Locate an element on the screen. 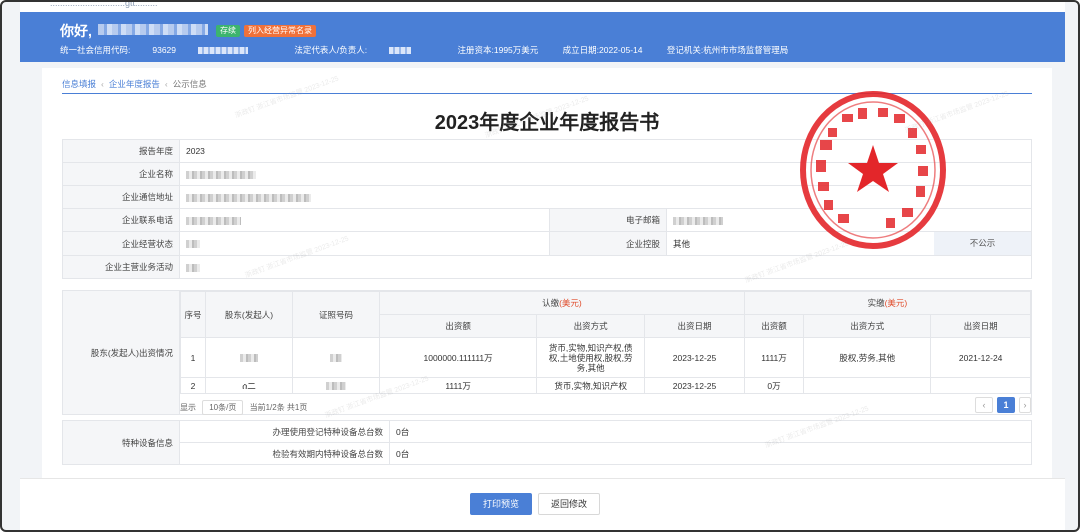  holding-label: 企业控股 is located at coordinates (608, 243).